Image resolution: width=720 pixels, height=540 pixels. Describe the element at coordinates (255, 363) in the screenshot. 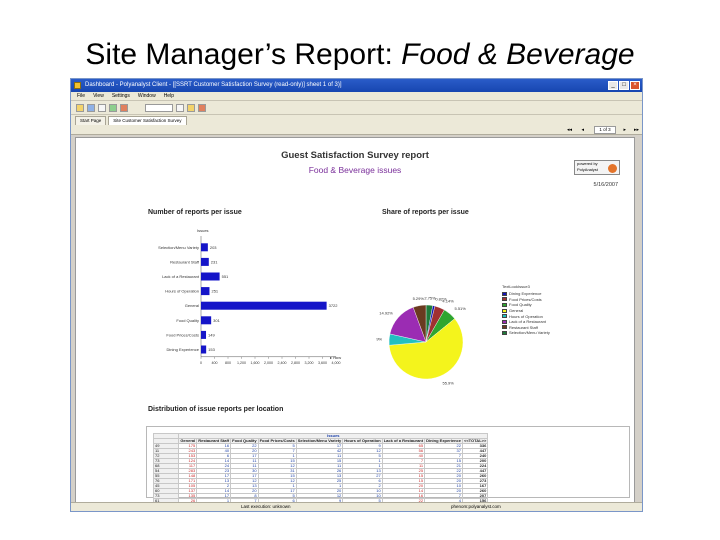

I see `bar-x-tick-label: 1,600` at that location.